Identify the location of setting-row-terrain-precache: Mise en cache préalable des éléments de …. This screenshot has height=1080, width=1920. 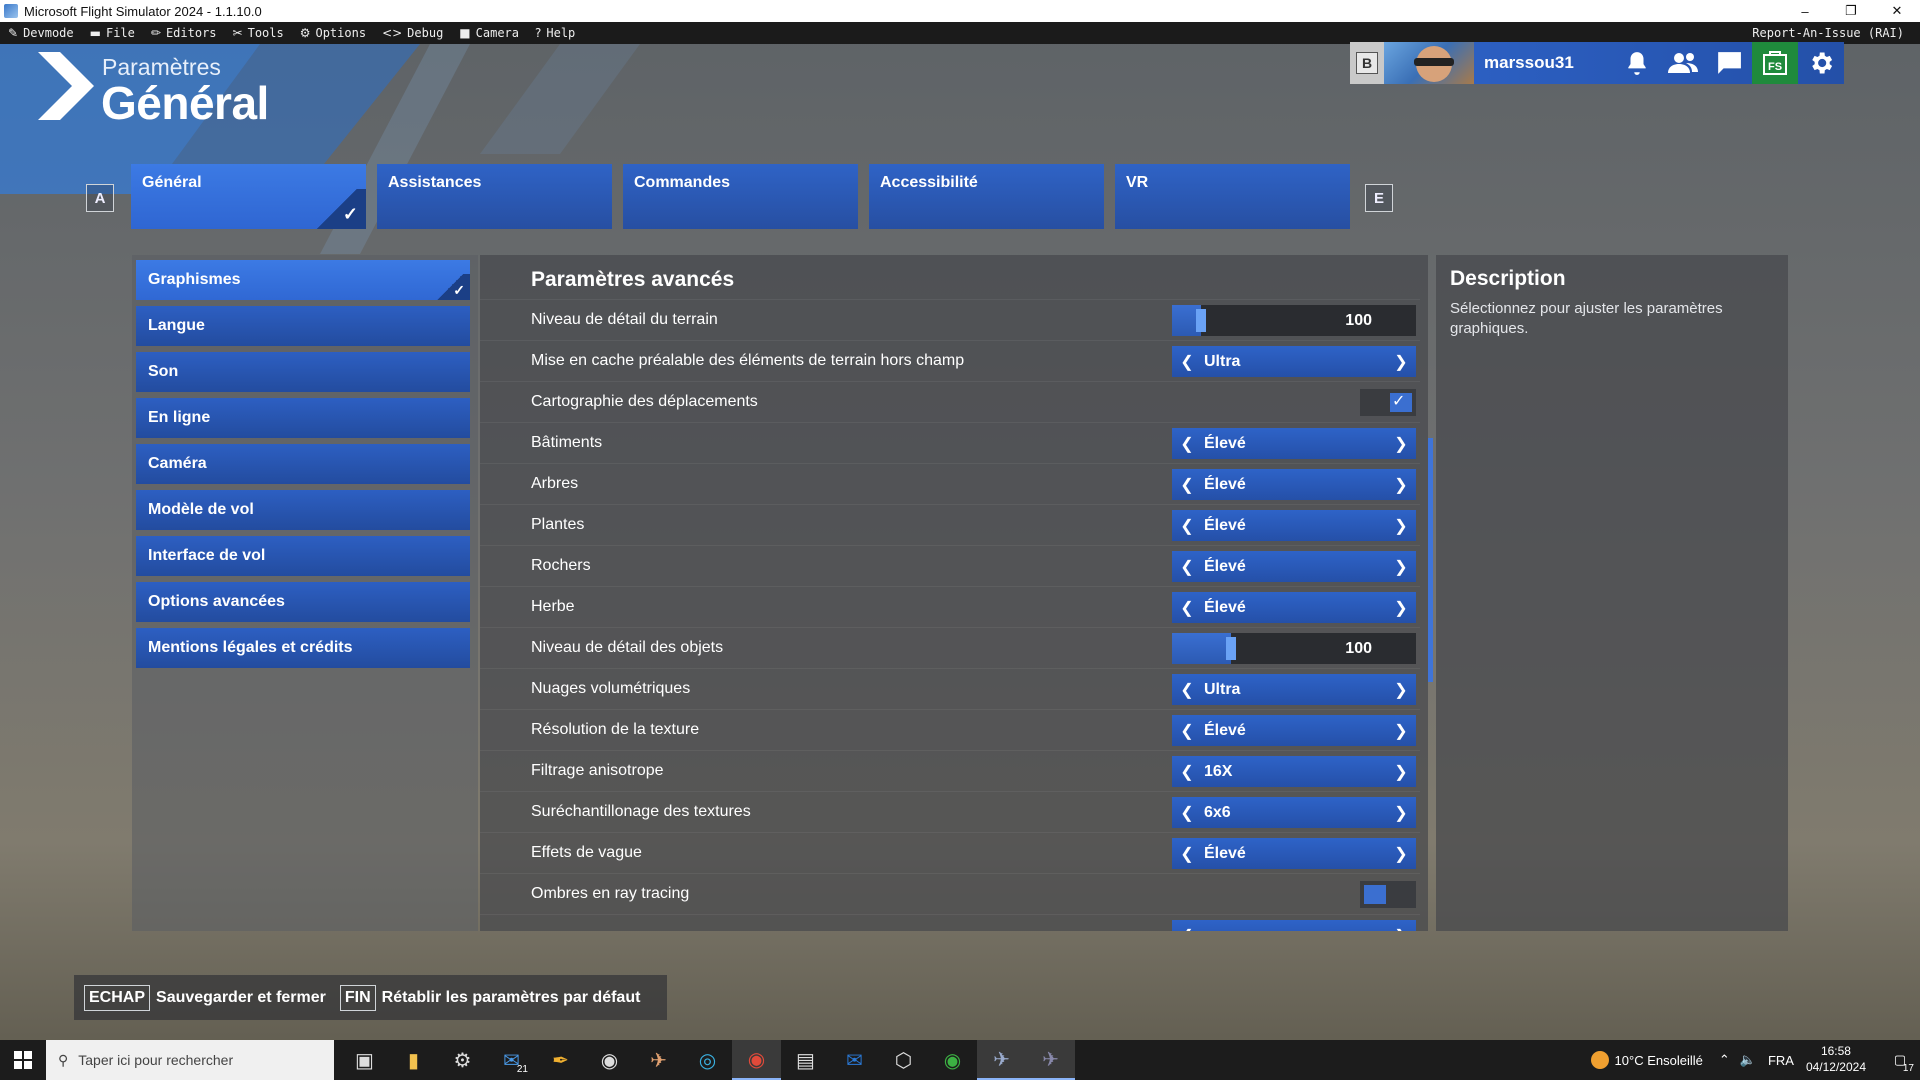
(950, 360).